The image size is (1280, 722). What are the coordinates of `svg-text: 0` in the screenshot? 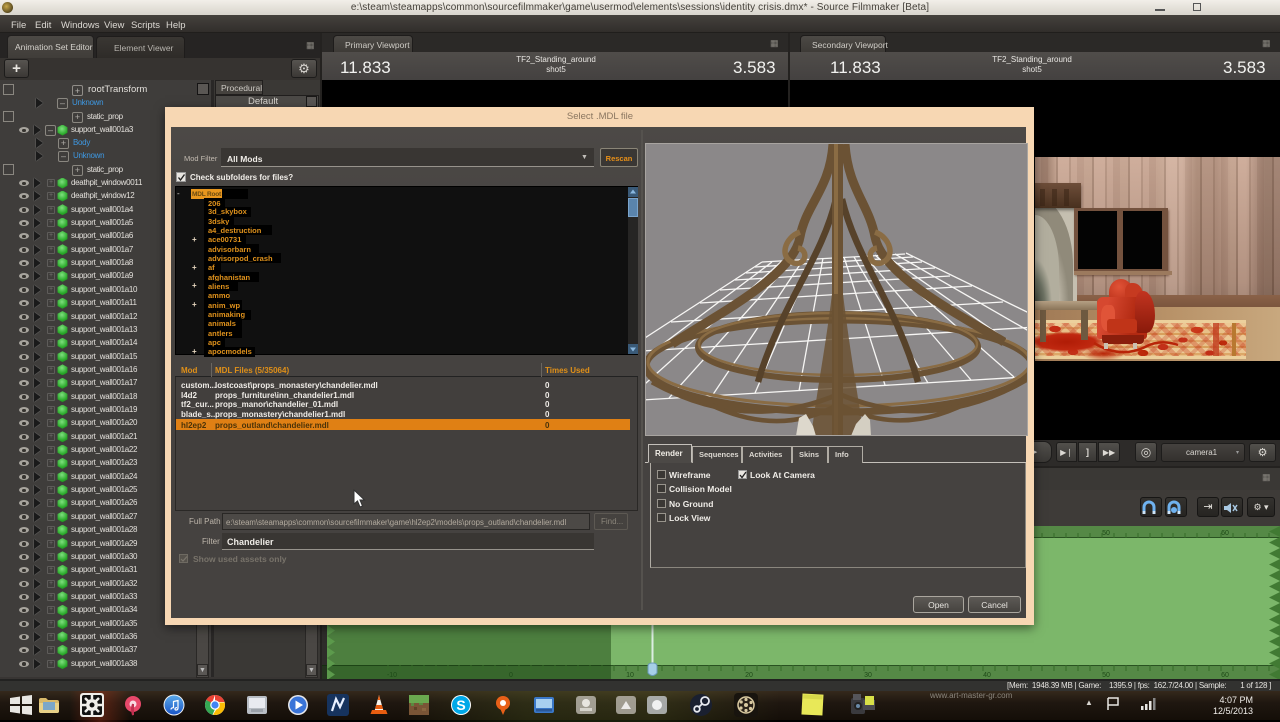 It's located at (511, 675).